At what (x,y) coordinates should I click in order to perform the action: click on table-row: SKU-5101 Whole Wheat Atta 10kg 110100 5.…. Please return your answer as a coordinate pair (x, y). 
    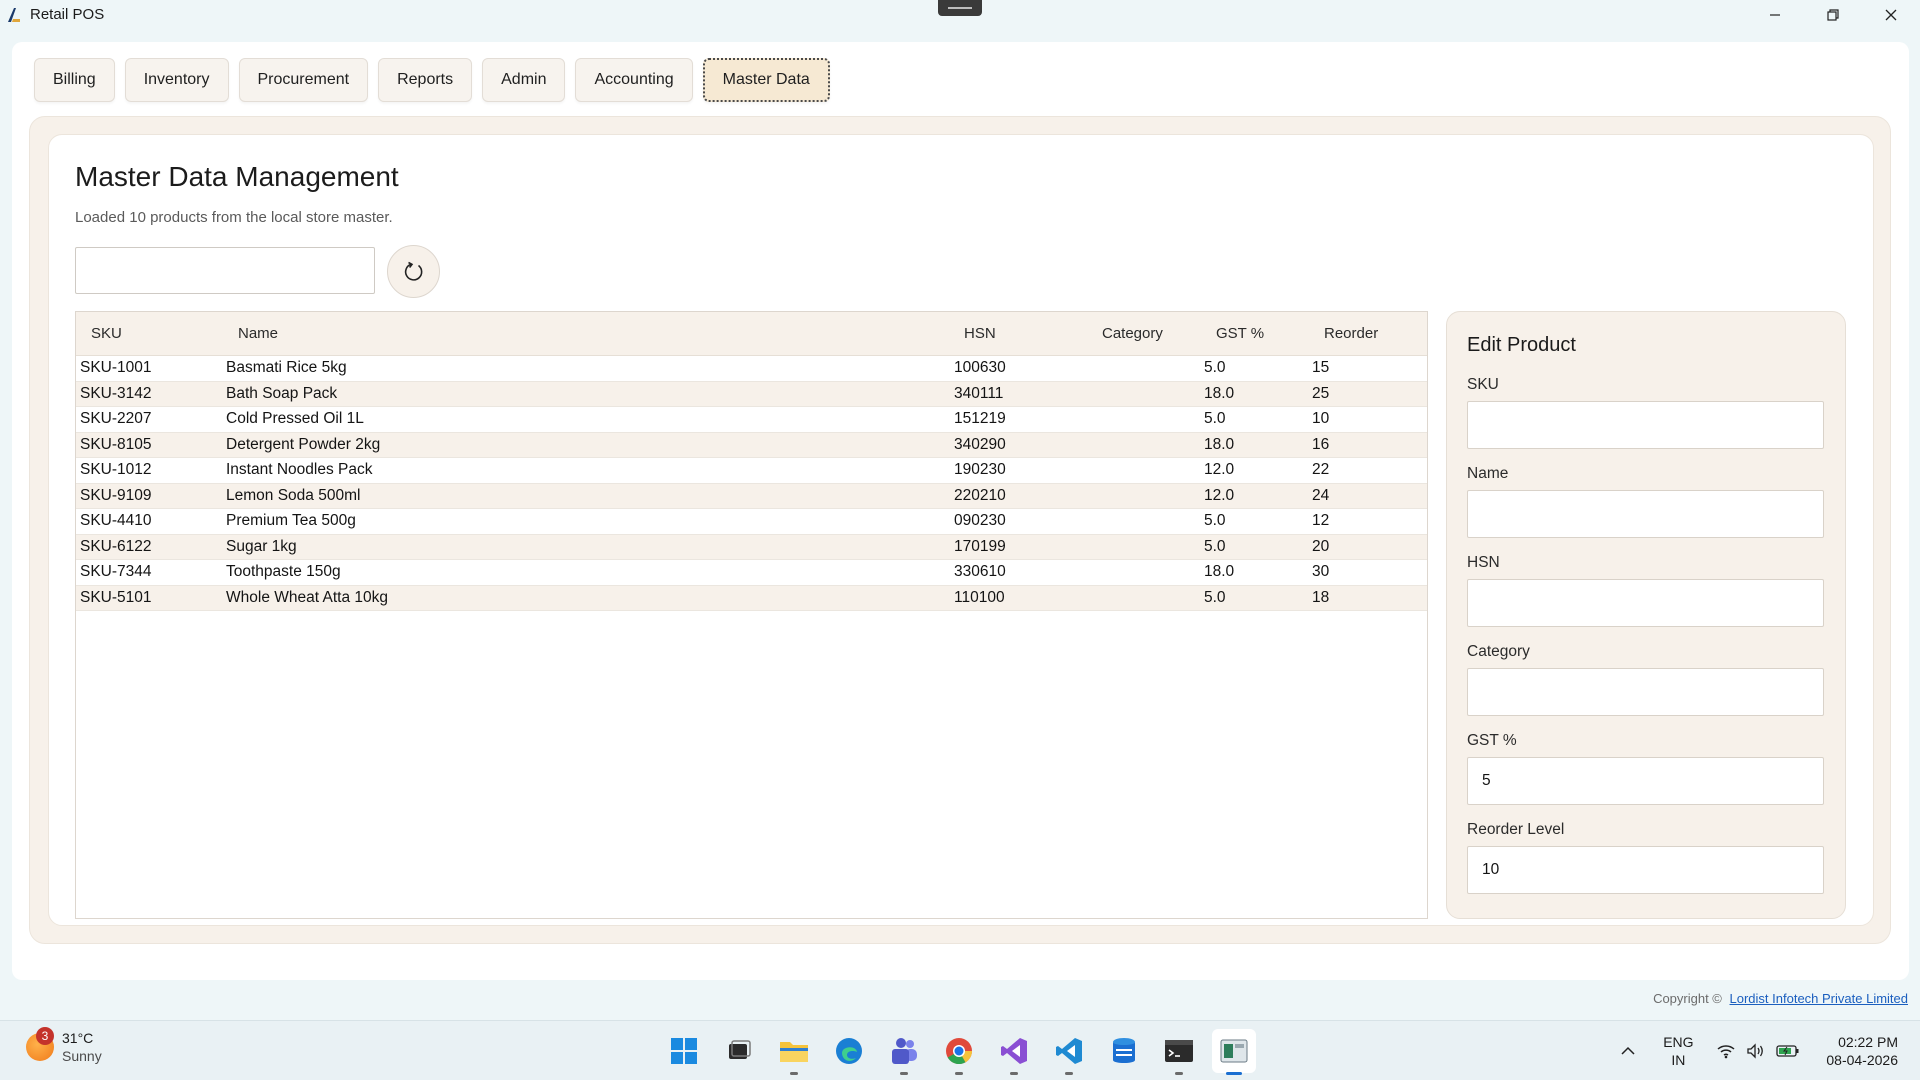
    Looking at the image, I should click on (751, 598).